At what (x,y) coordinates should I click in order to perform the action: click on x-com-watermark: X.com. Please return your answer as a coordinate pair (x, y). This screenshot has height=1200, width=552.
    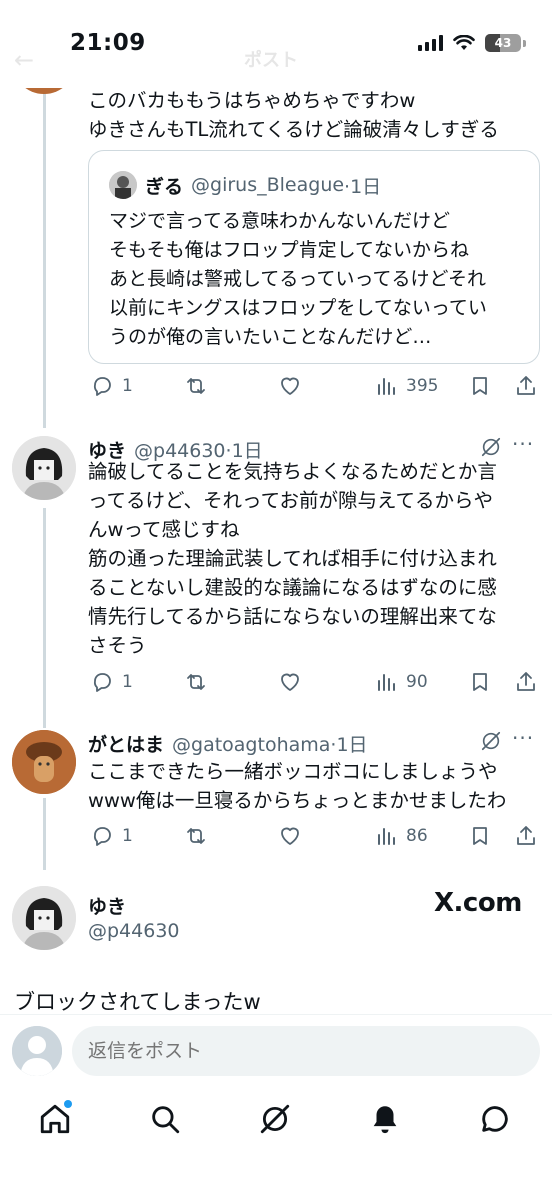
    Looking at the image, I should click on (478, 903).